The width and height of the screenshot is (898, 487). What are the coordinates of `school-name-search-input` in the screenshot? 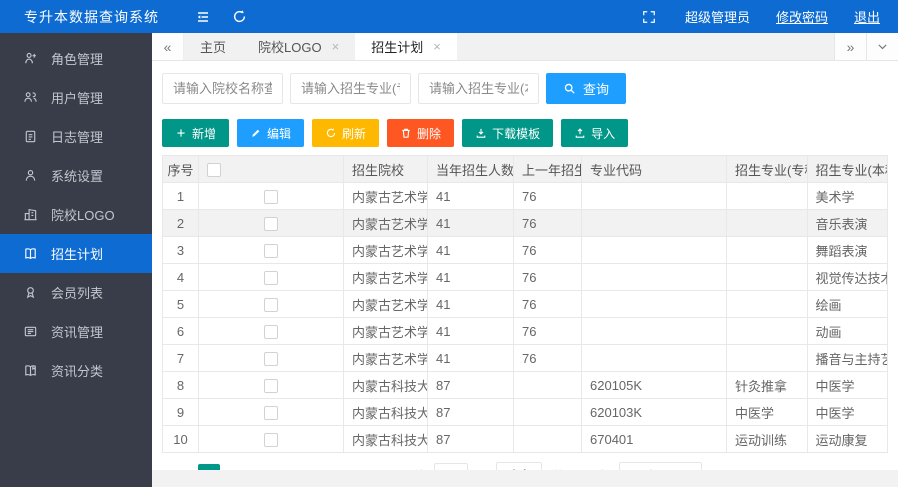 It's located at (222, 88).